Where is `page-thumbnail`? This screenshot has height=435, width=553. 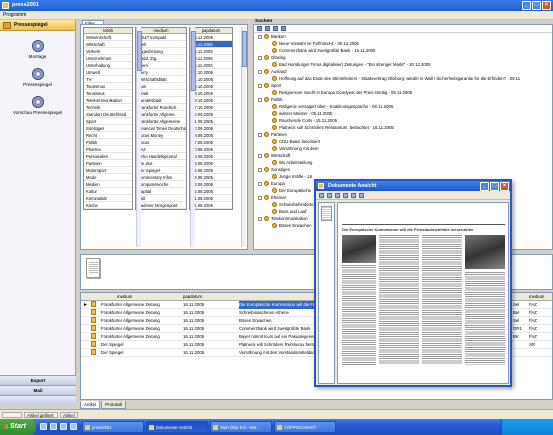 page-thumbnail is located at coordinates (326, 213).